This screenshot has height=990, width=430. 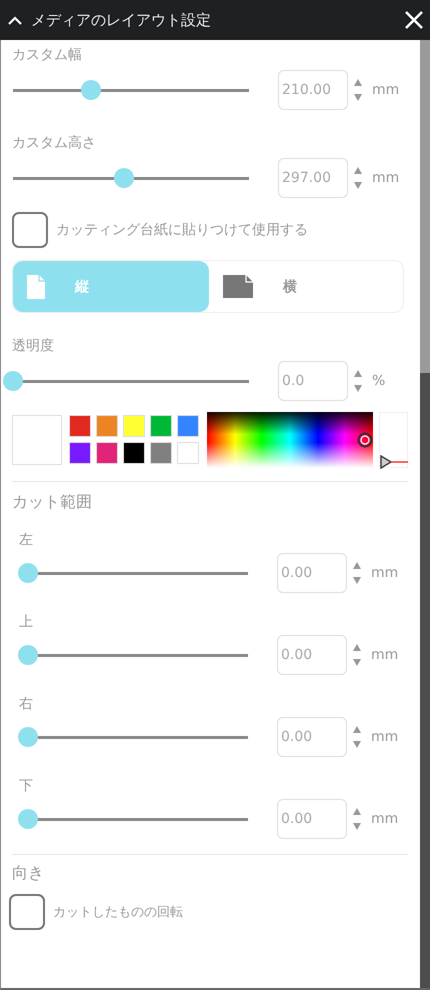 I want to click on orientation-tab: 縦, so click(x=111, y=286).